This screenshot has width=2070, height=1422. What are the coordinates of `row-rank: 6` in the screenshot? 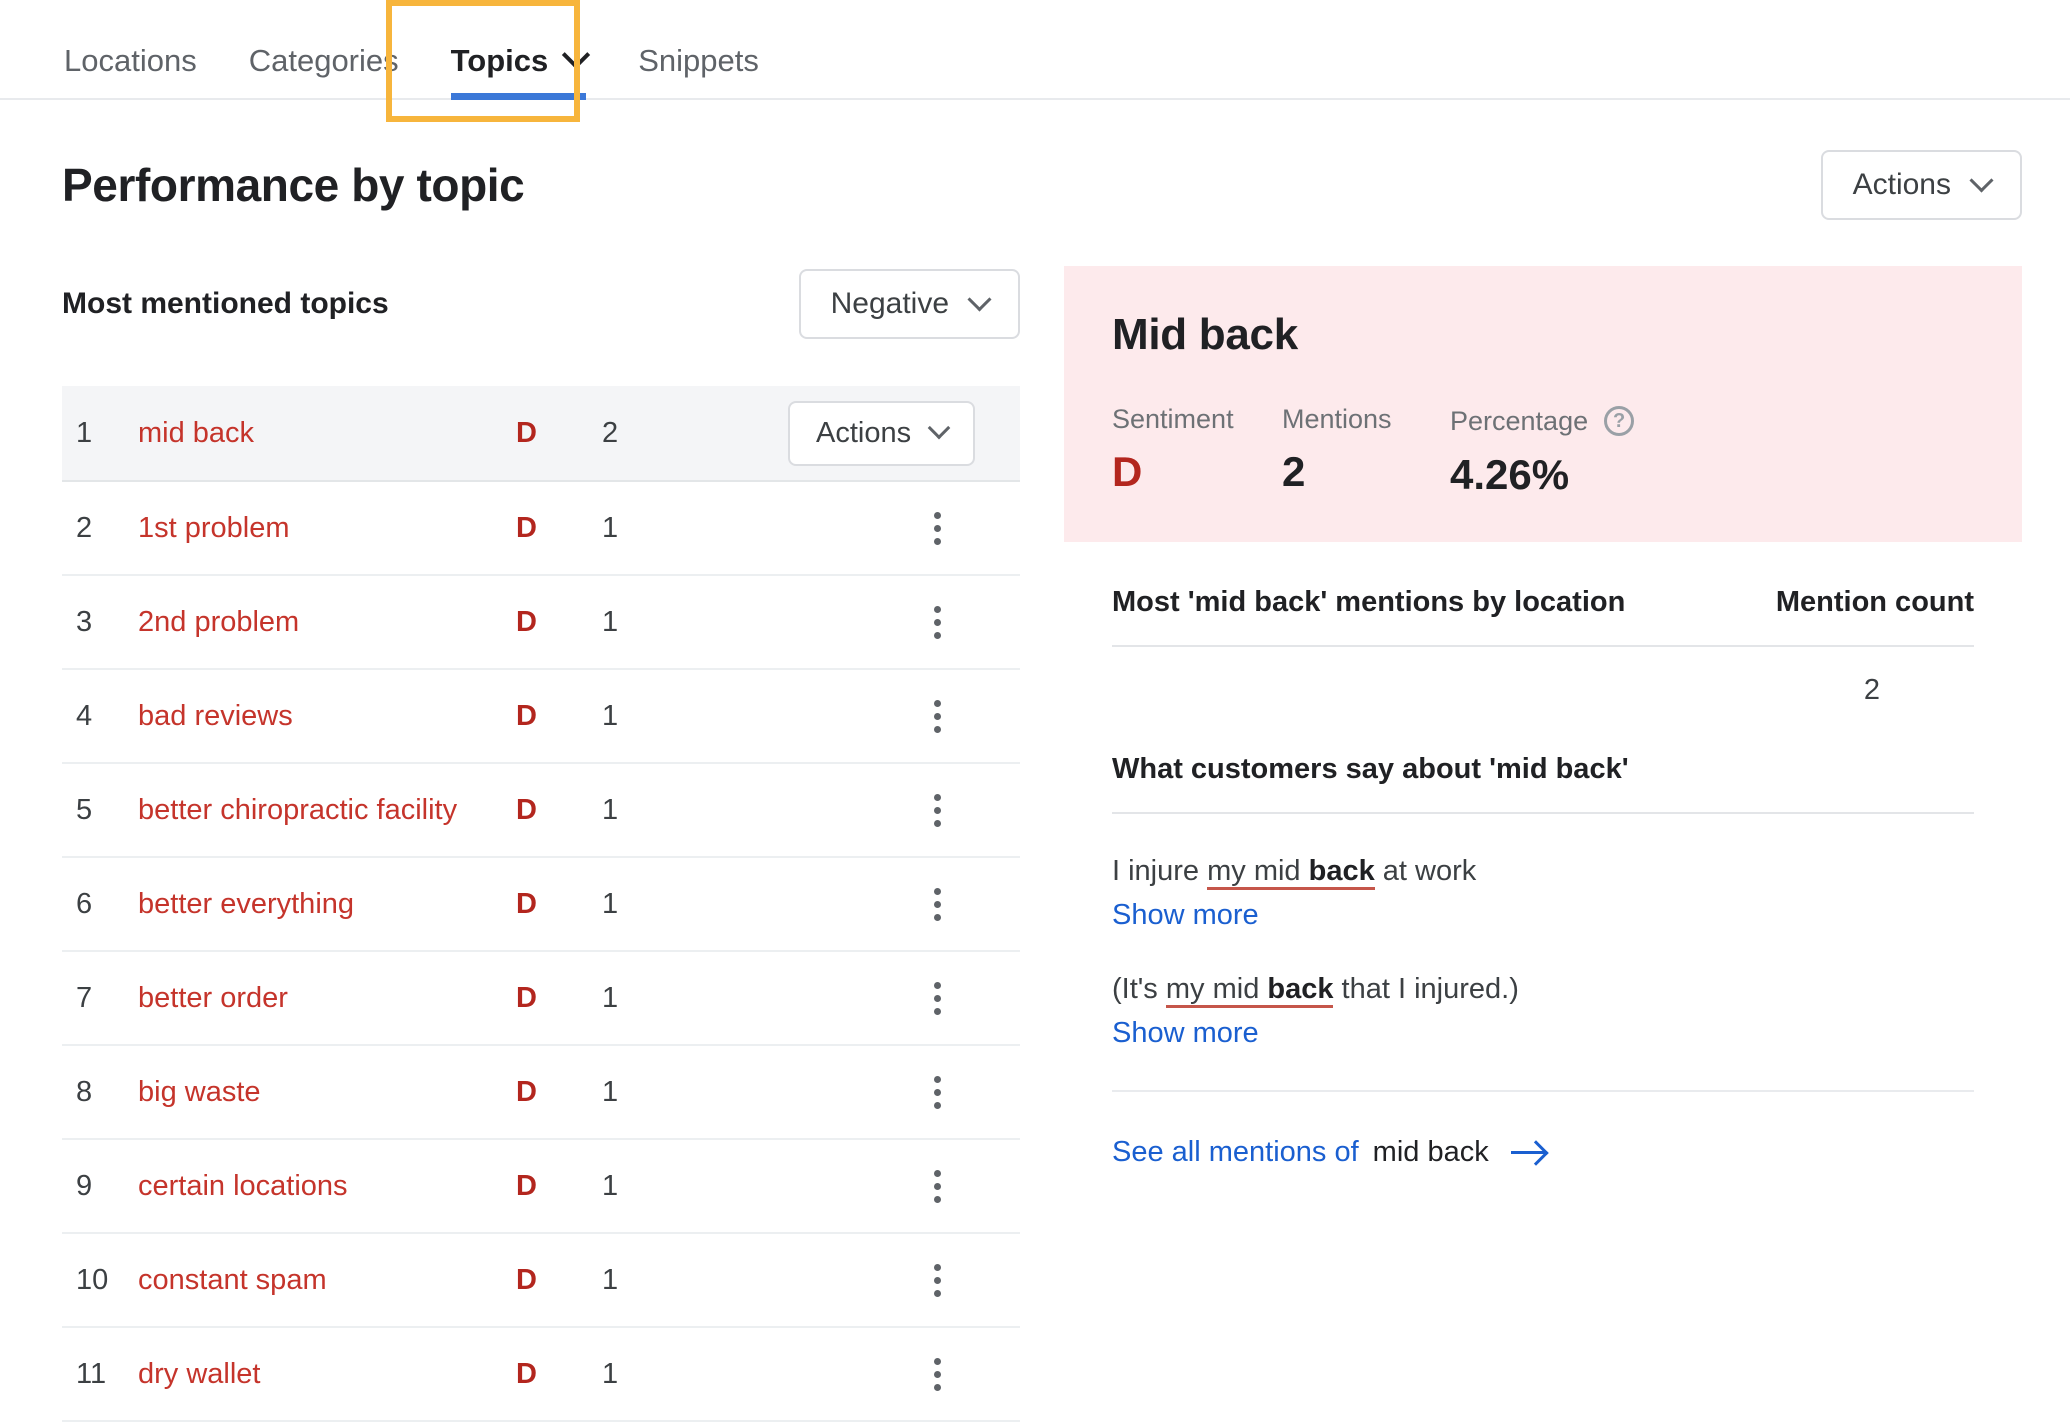 It's located at (84, 903).